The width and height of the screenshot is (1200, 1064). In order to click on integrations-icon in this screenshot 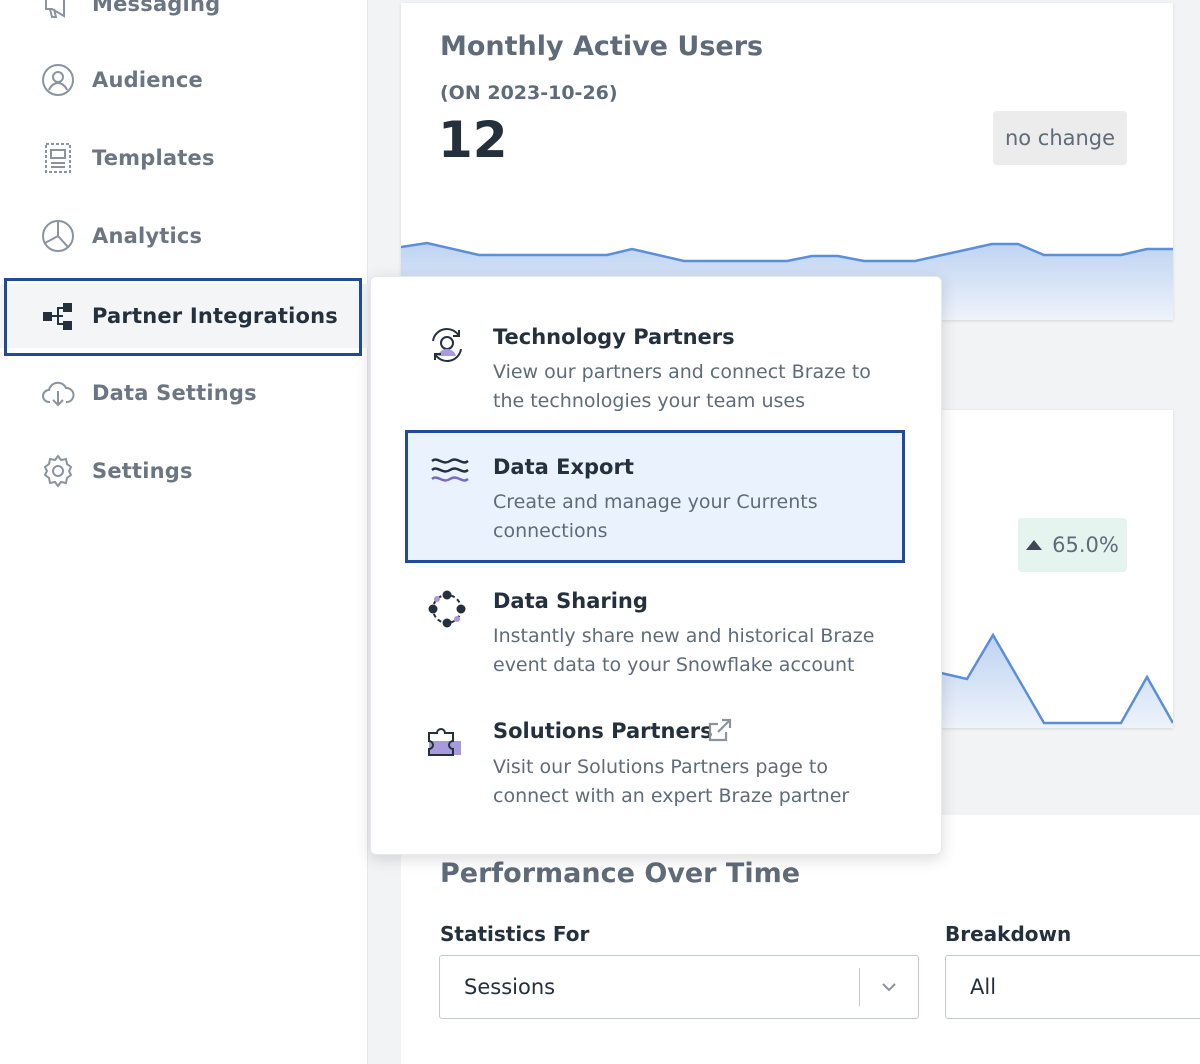, I will do `click(58, 316)`.